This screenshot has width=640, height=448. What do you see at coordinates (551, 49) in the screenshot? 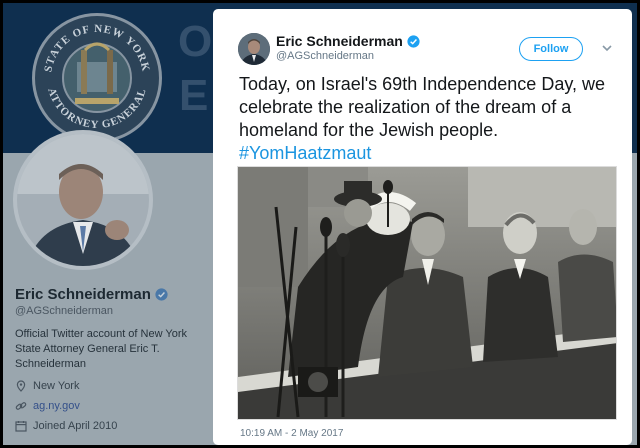
I see `follow-button: Follow` at bounding box center [551, 49].